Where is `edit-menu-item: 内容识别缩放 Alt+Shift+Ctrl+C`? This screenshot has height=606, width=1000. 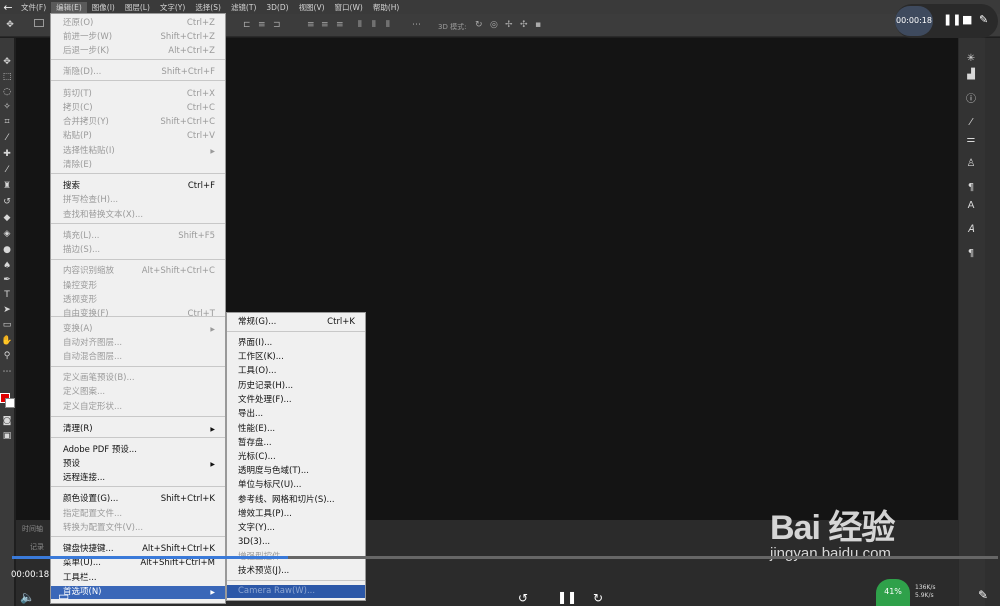 edit-menu-item: 内容识别缩放 Alt+Shift+Ctrl+C is located at coordinates (139, 271).